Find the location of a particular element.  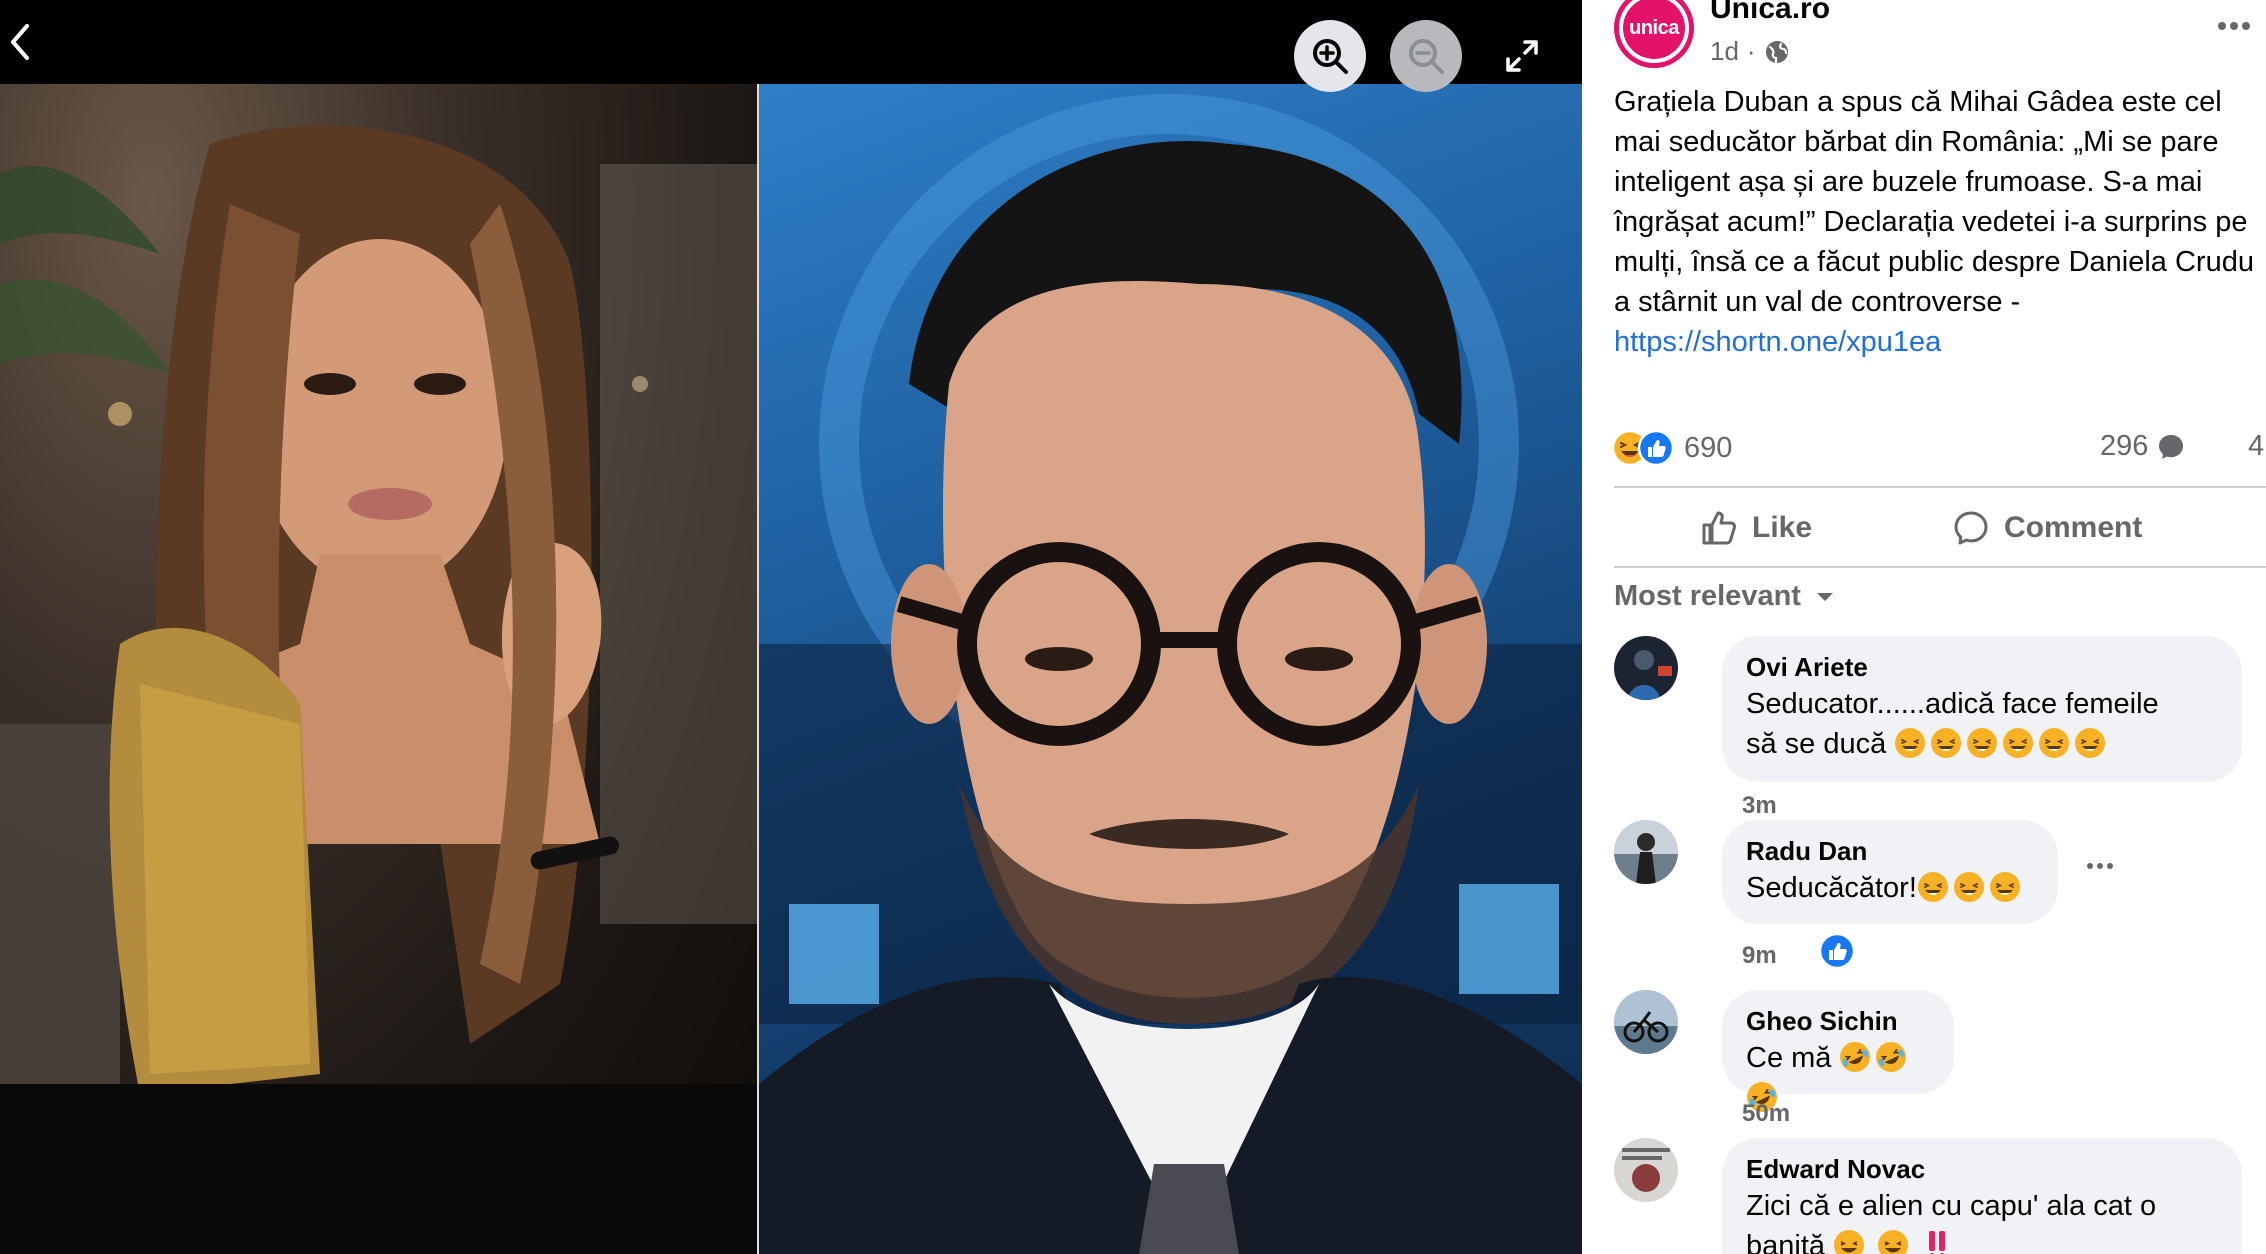

comment-author: Gheo Sichin is located at coordinates (1838, 1021).